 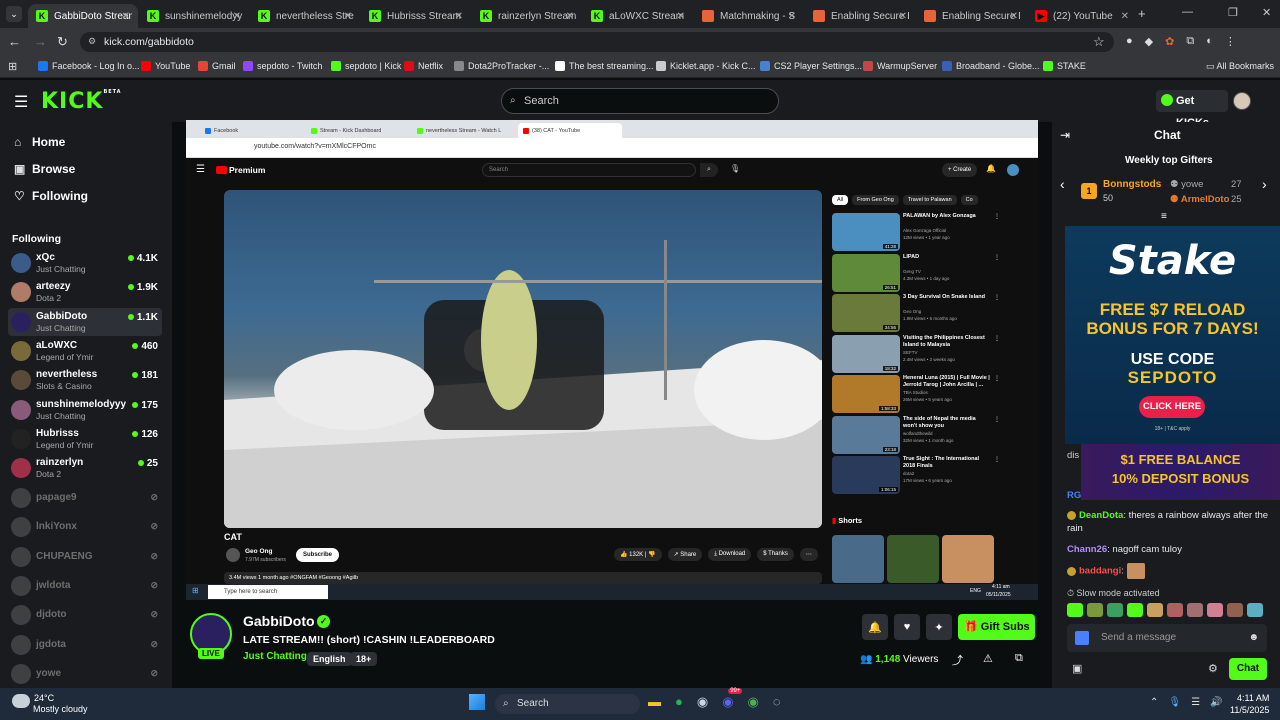 I want to click on stream-category: Just Chatting, so click(x=275, y=656).